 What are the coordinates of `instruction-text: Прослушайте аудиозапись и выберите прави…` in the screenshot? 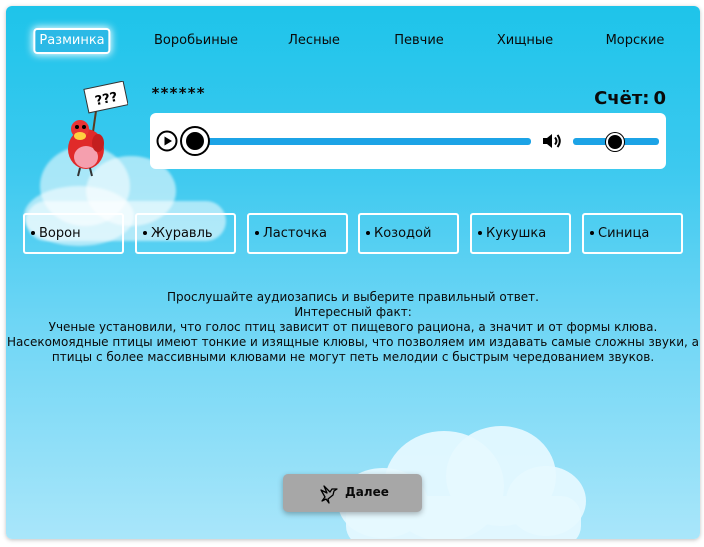 It's located at (353, 297).